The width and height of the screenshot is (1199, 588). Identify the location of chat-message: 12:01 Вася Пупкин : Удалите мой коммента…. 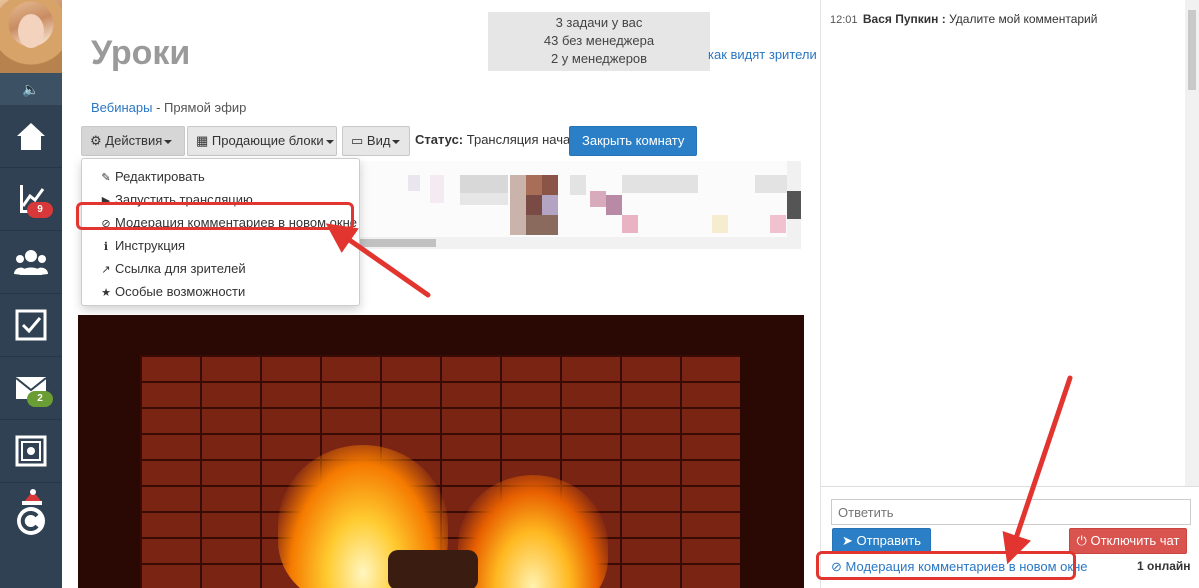
(963, 19).